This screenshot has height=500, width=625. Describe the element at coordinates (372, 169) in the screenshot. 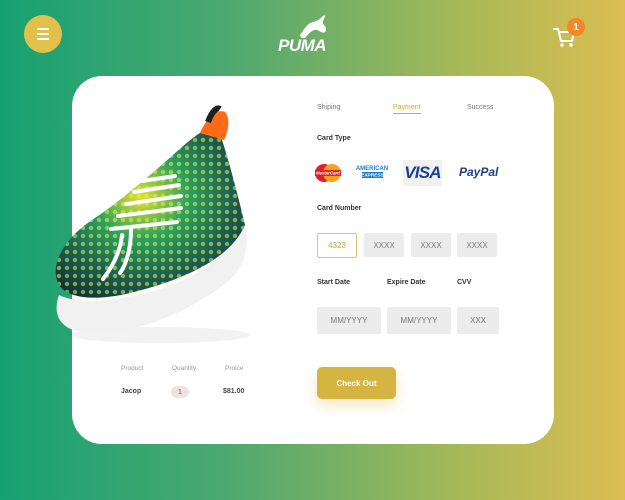

I see `amex-text: AMERICAN` at that location.